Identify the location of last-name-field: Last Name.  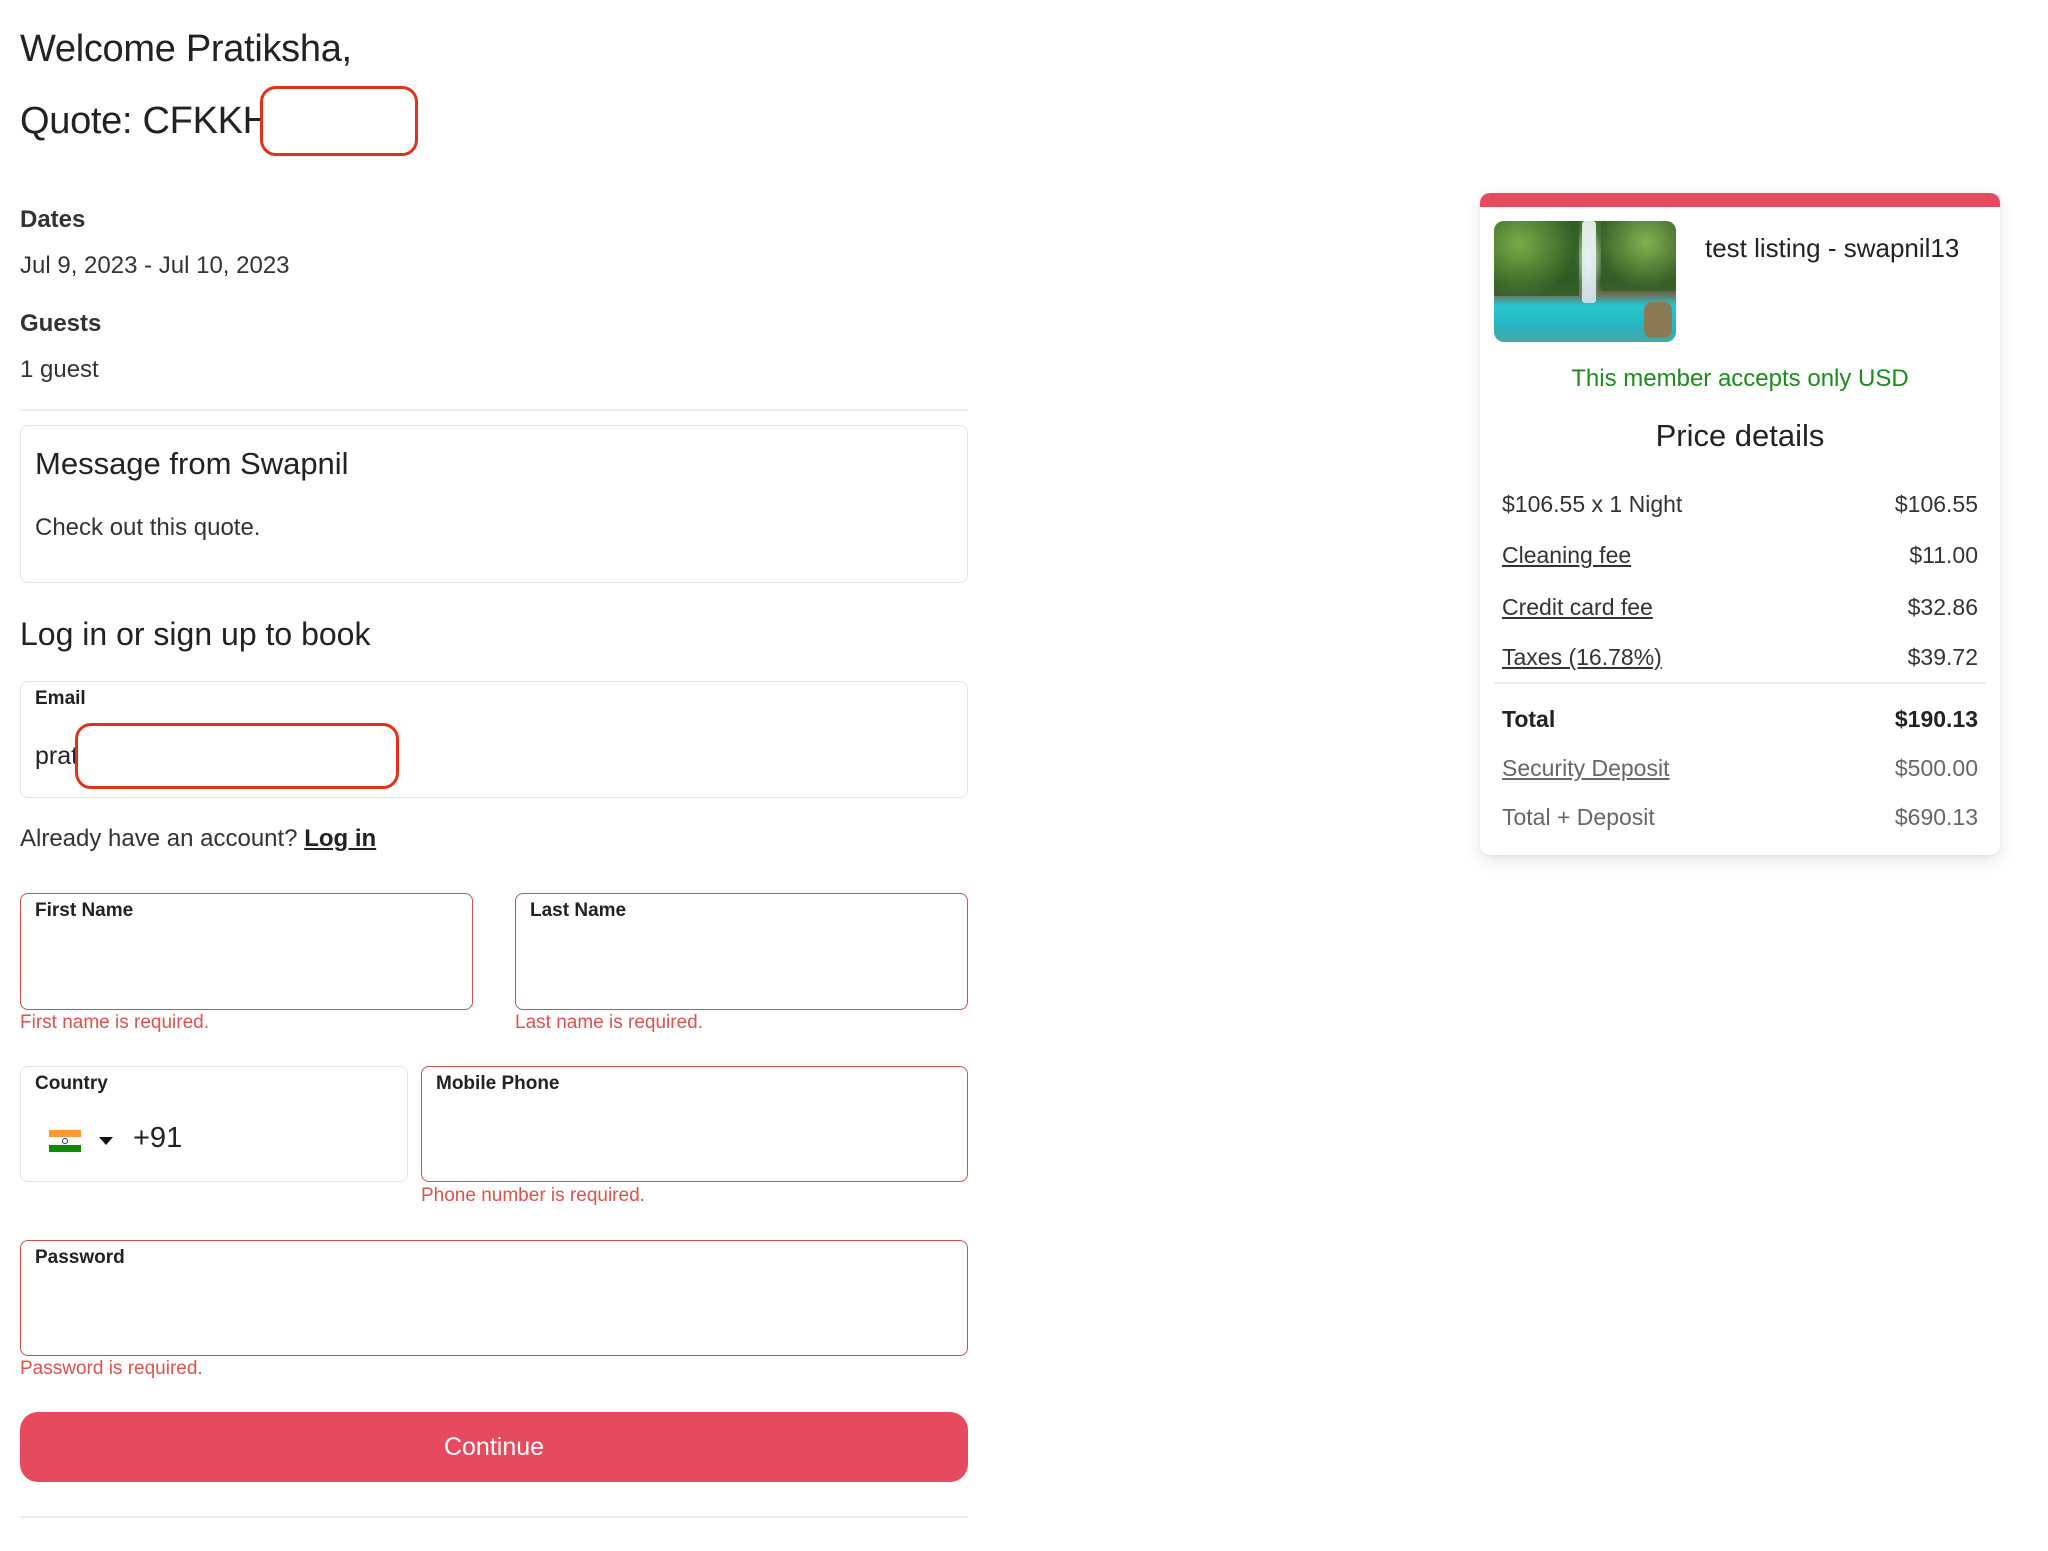
(741, 951).